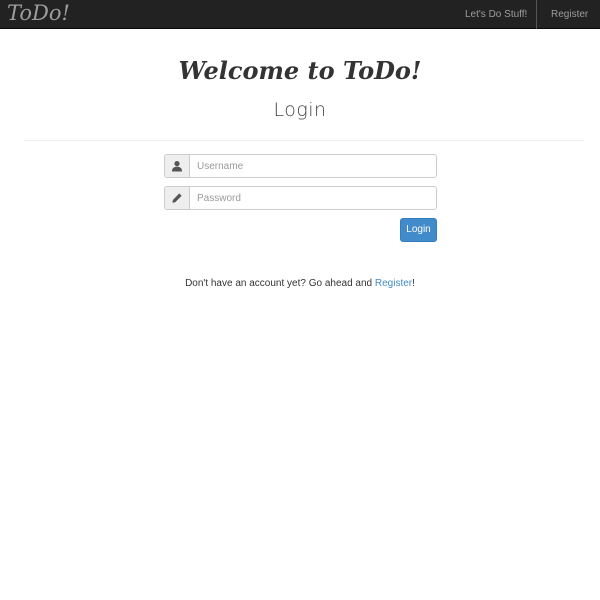 The height and width of the screenshot is (600, 600). I want to click on register-link: Register, so click(393, 283).